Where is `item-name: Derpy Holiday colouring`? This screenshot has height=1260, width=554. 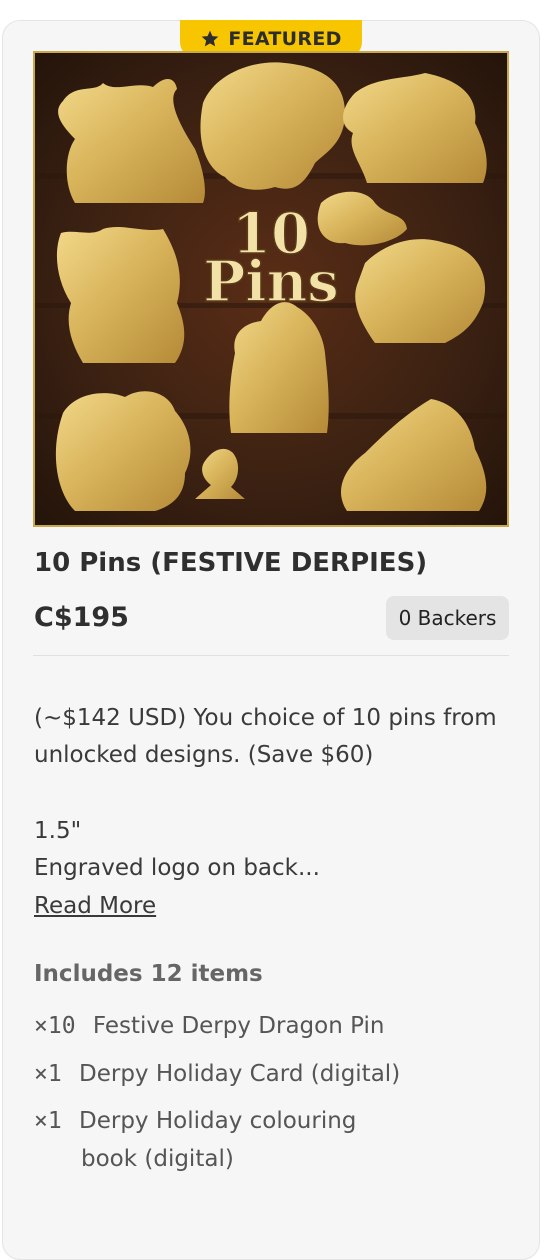
item-name: Derpy Holiday colouring is located at coordinates (218, 1121).